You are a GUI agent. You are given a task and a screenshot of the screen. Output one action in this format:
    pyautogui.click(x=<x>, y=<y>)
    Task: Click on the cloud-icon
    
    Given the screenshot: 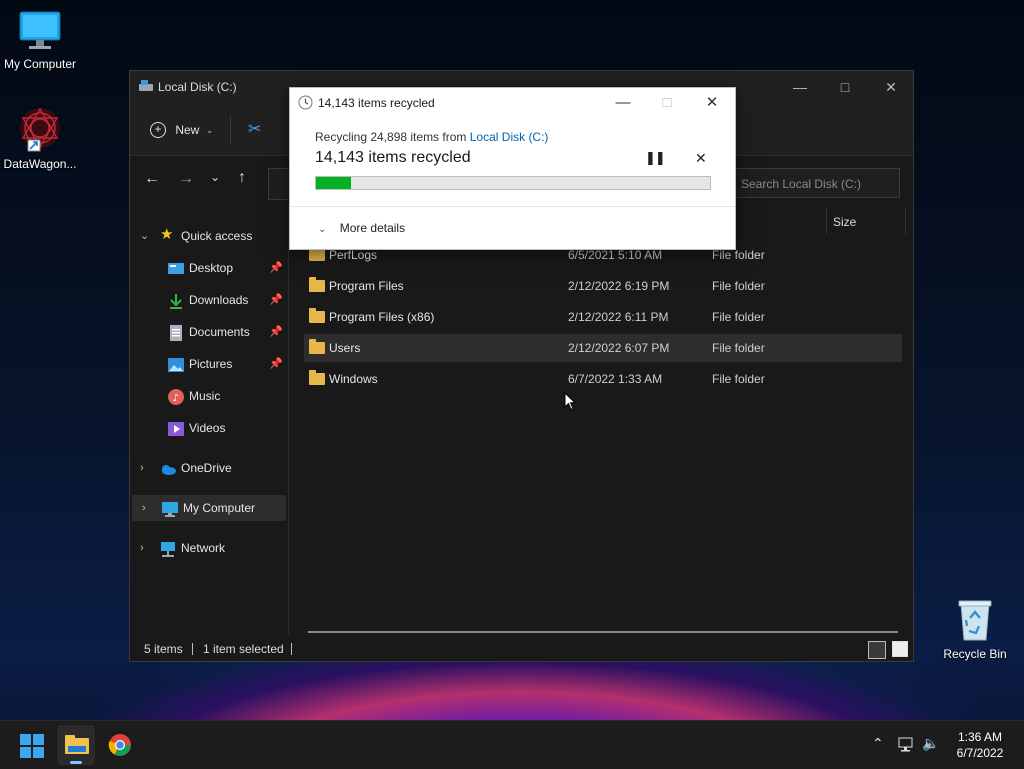 What is the action you would take?
    pyautogui.click(x=168, y=468)
    